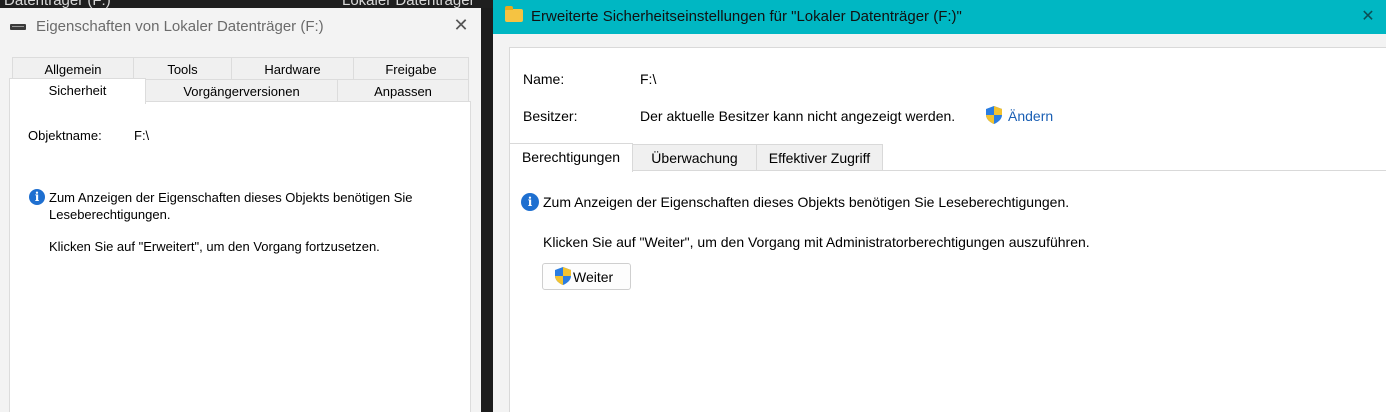  I want to click on folder-icon, so click(514, 14).